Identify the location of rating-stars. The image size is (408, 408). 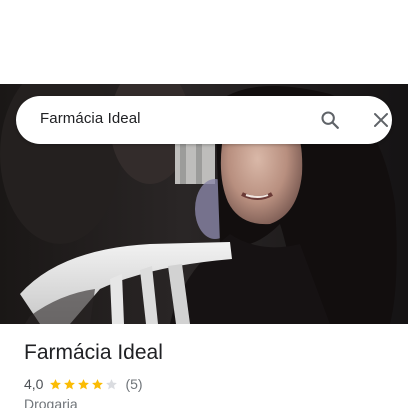
(84, 384).